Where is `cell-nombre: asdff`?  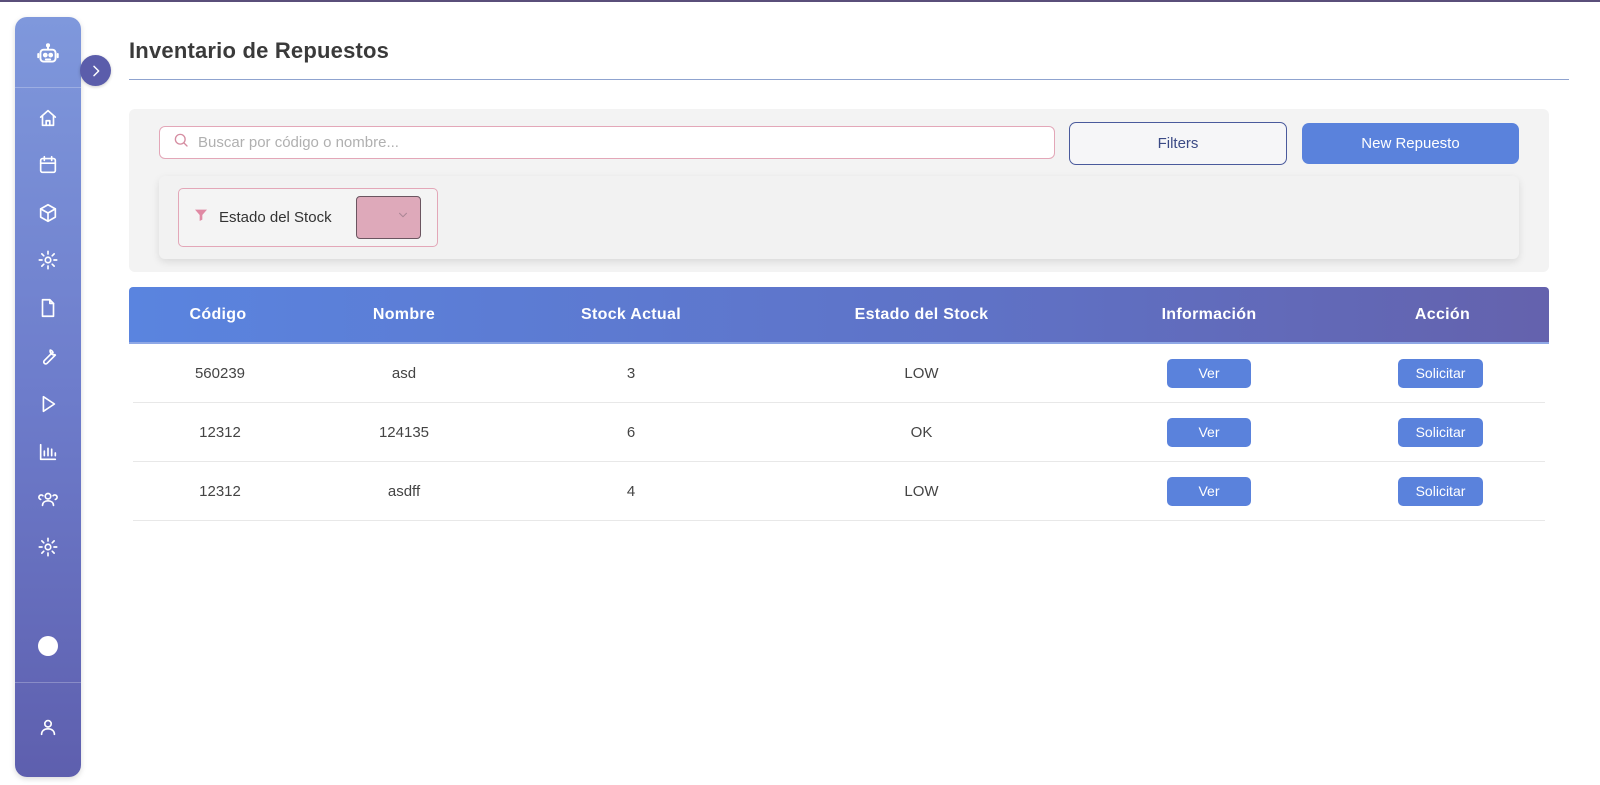
cell-nombre: asdff is located at coordinates (404, 491).